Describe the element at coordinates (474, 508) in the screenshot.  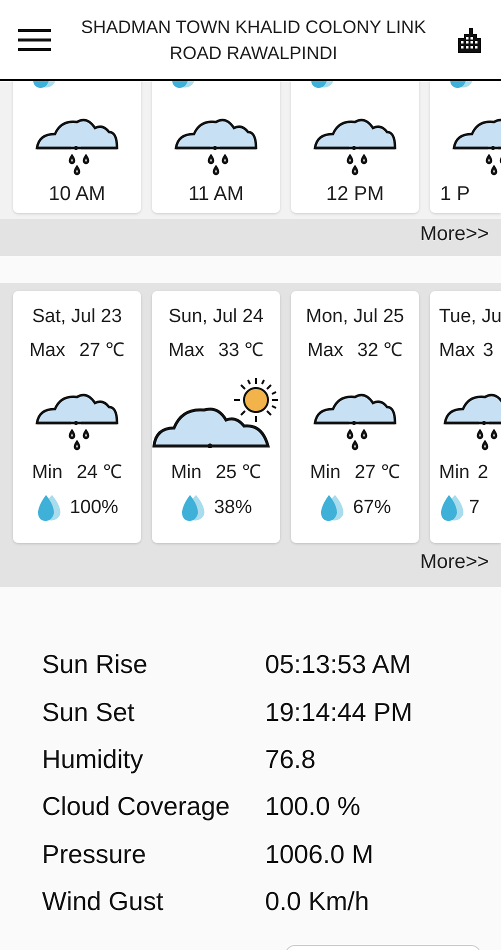
I see `precip-percent: 7` at that location.